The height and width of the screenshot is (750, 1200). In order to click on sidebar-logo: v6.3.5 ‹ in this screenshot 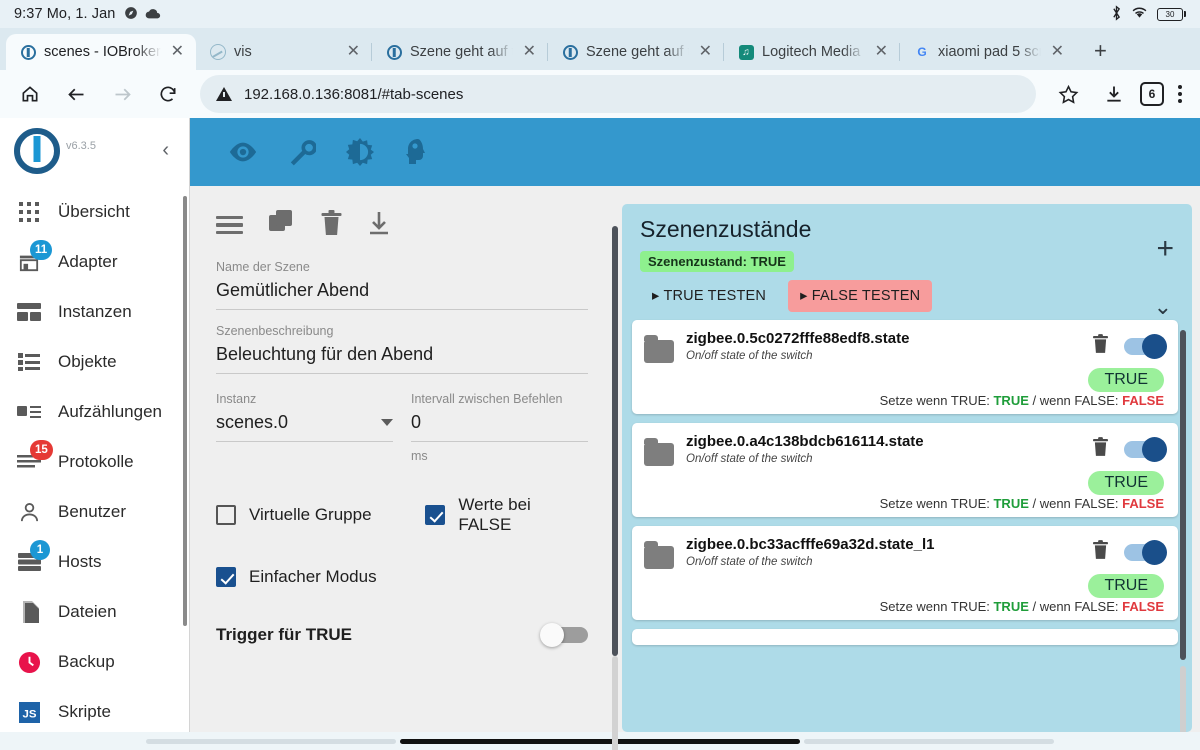, I will do `click(94, 150)`.